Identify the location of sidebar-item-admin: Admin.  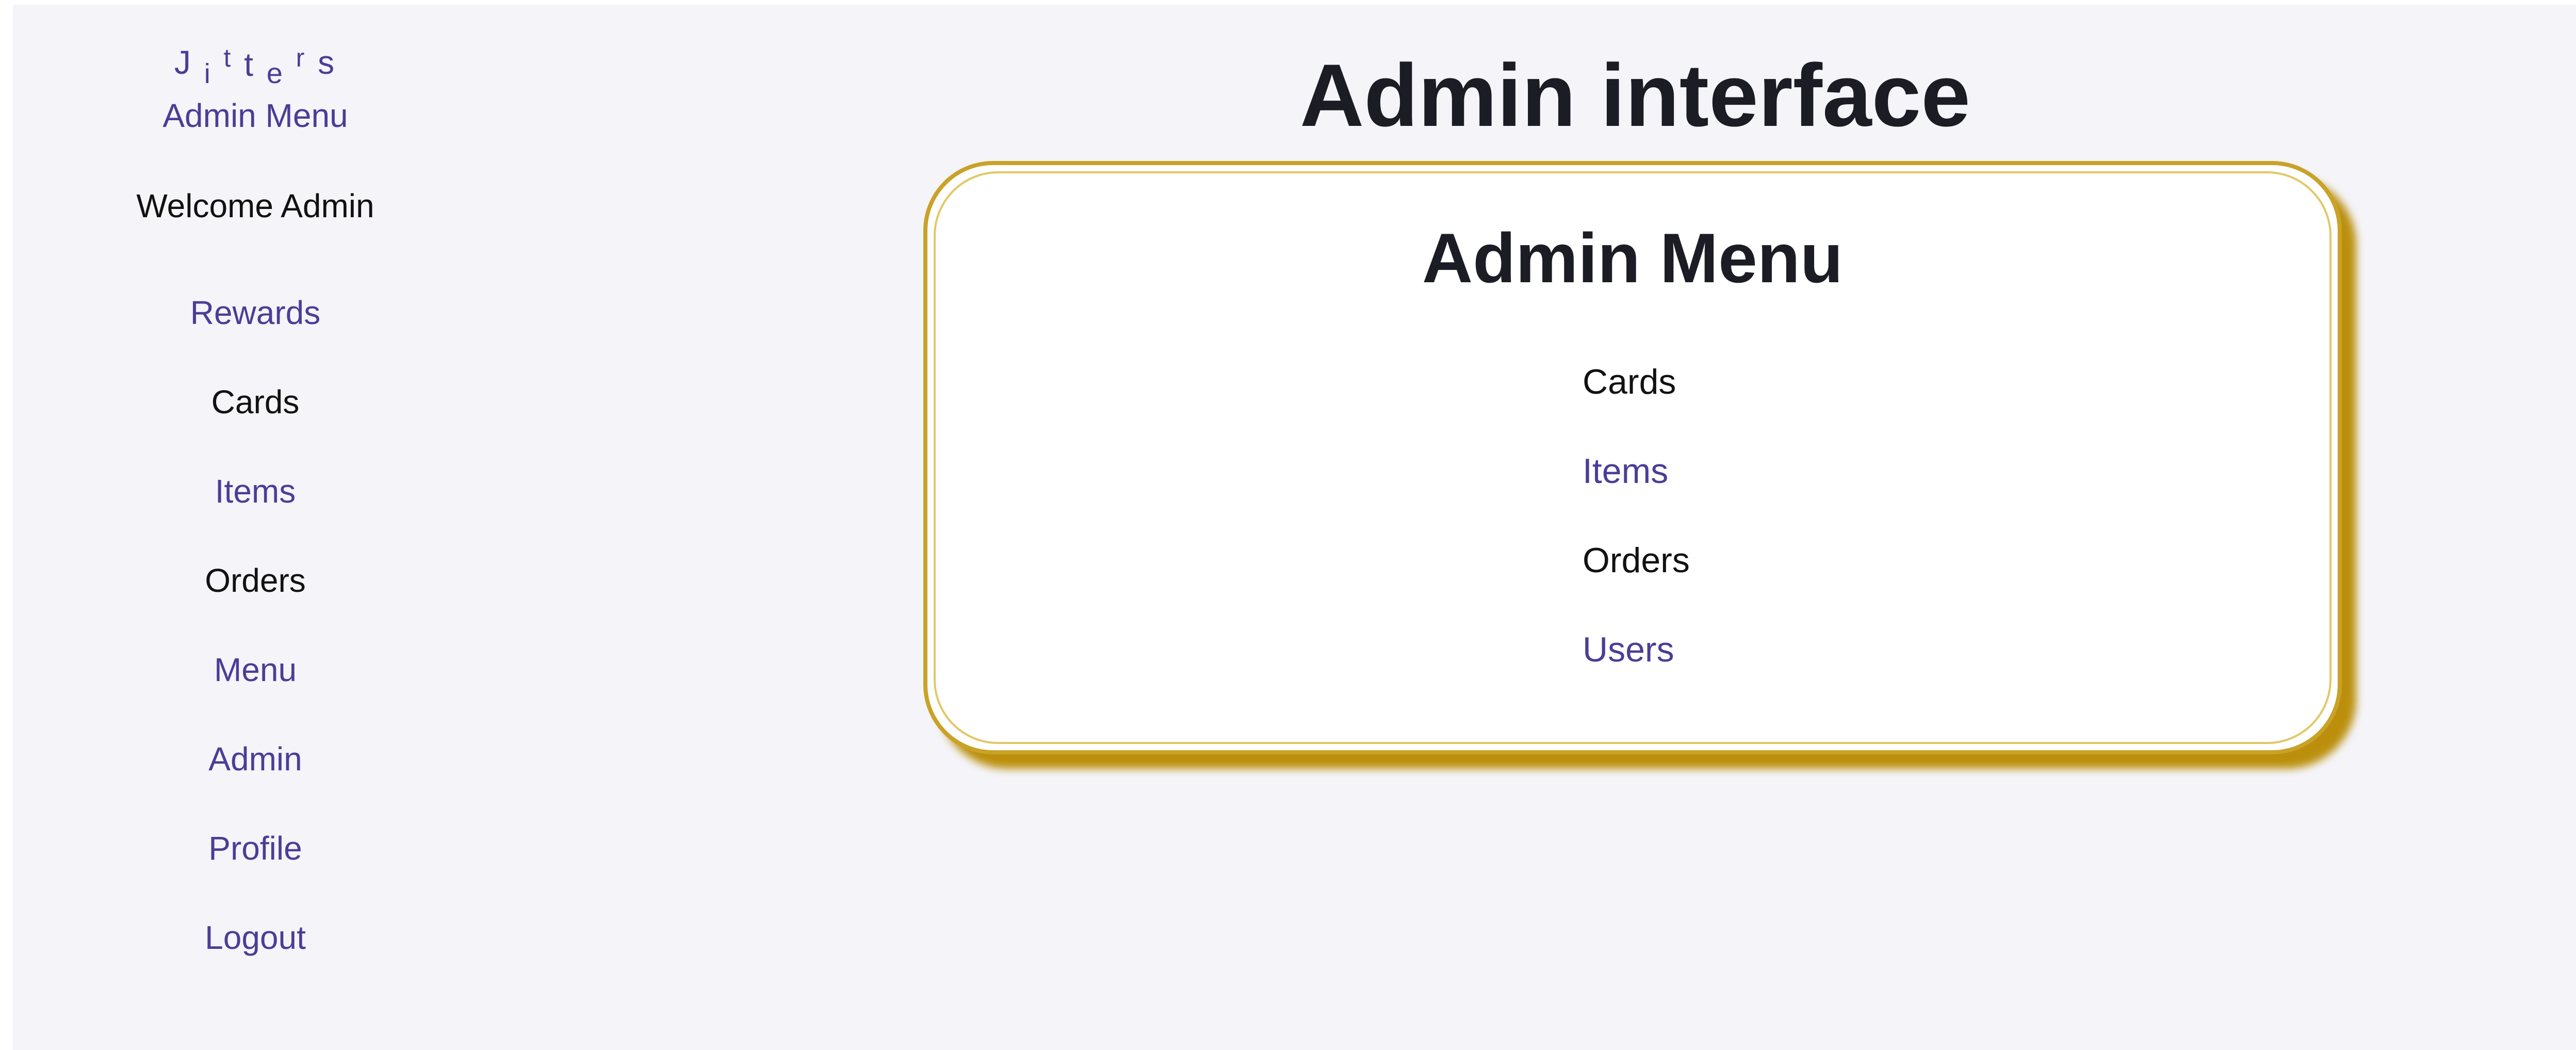
(256, 759).